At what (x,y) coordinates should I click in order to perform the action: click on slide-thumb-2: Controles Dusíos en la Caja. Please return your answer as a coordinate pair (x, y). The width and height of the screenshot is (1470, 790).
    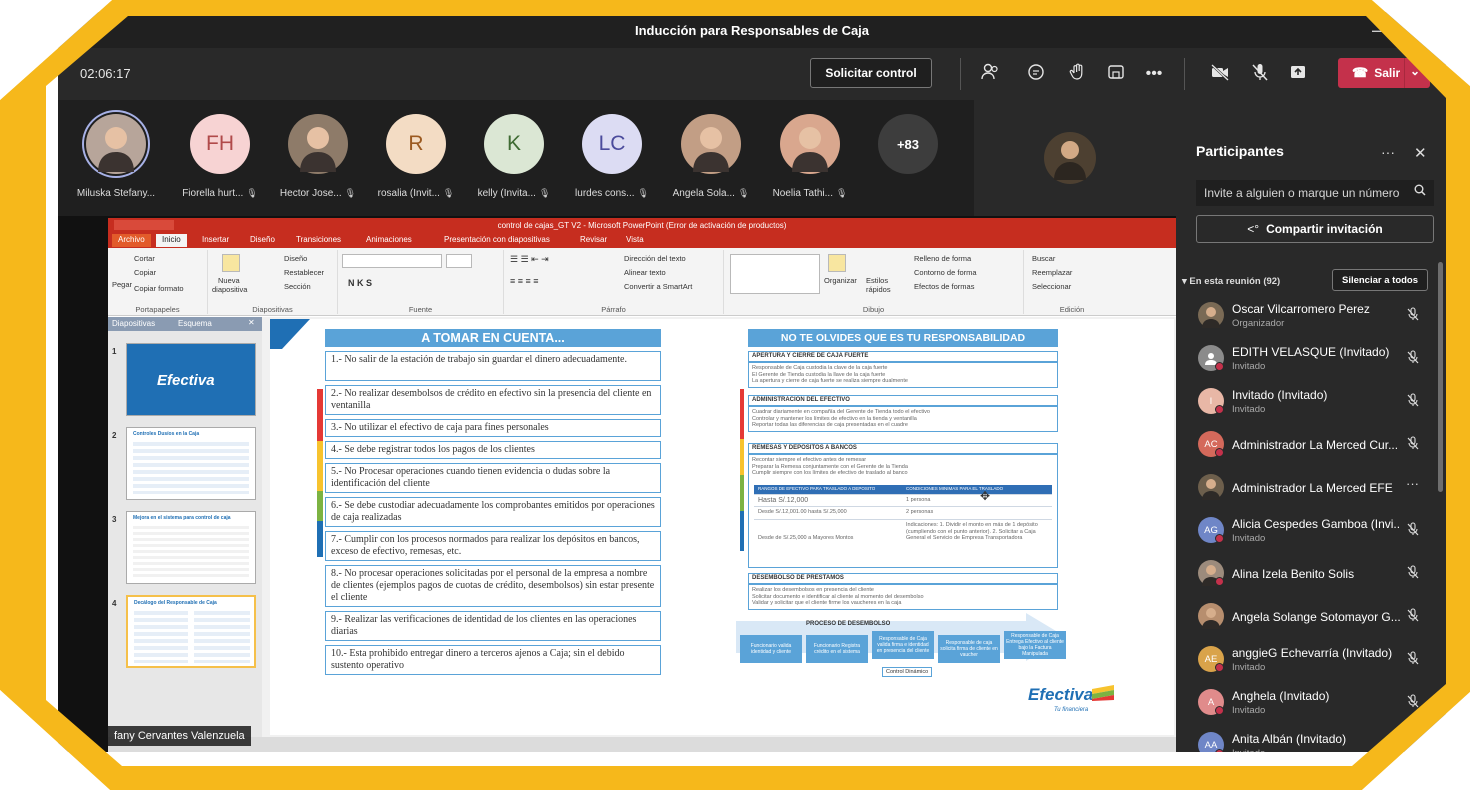
    Looking at the image, I should click on (191, 463).